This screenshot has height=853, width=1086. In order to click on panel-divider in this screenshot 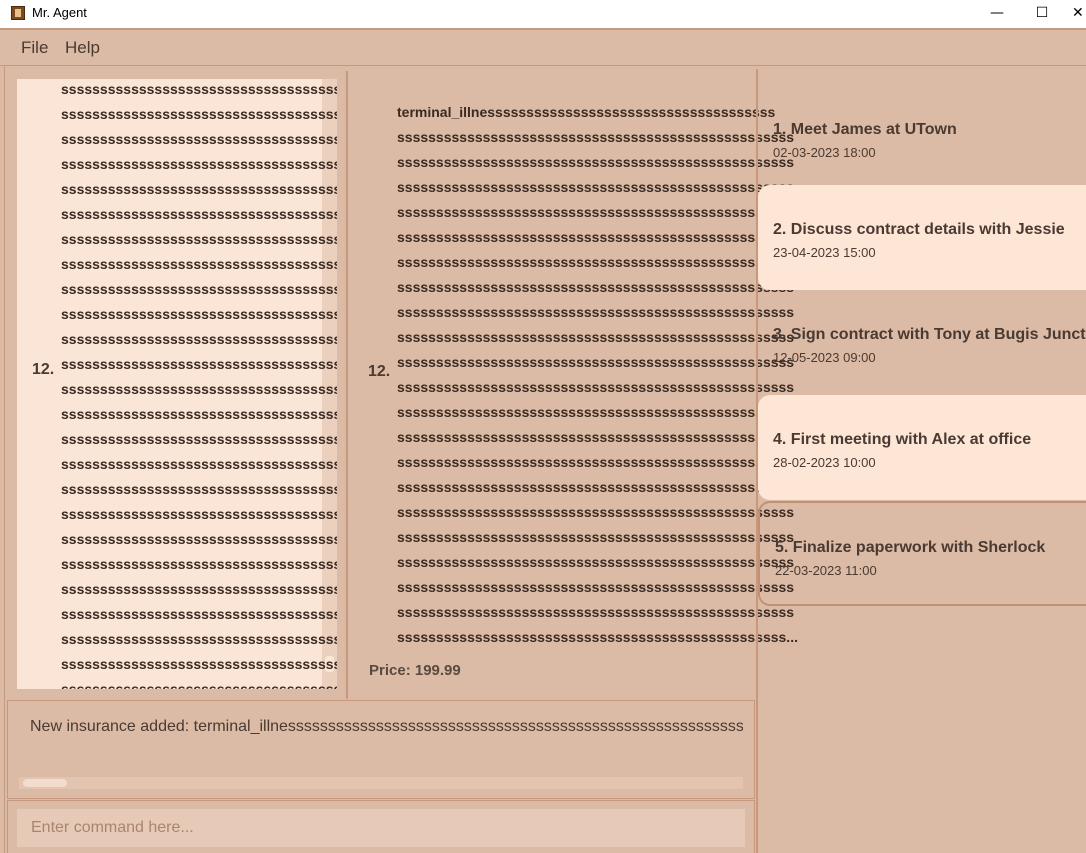, I will do `click(347, 385)`.